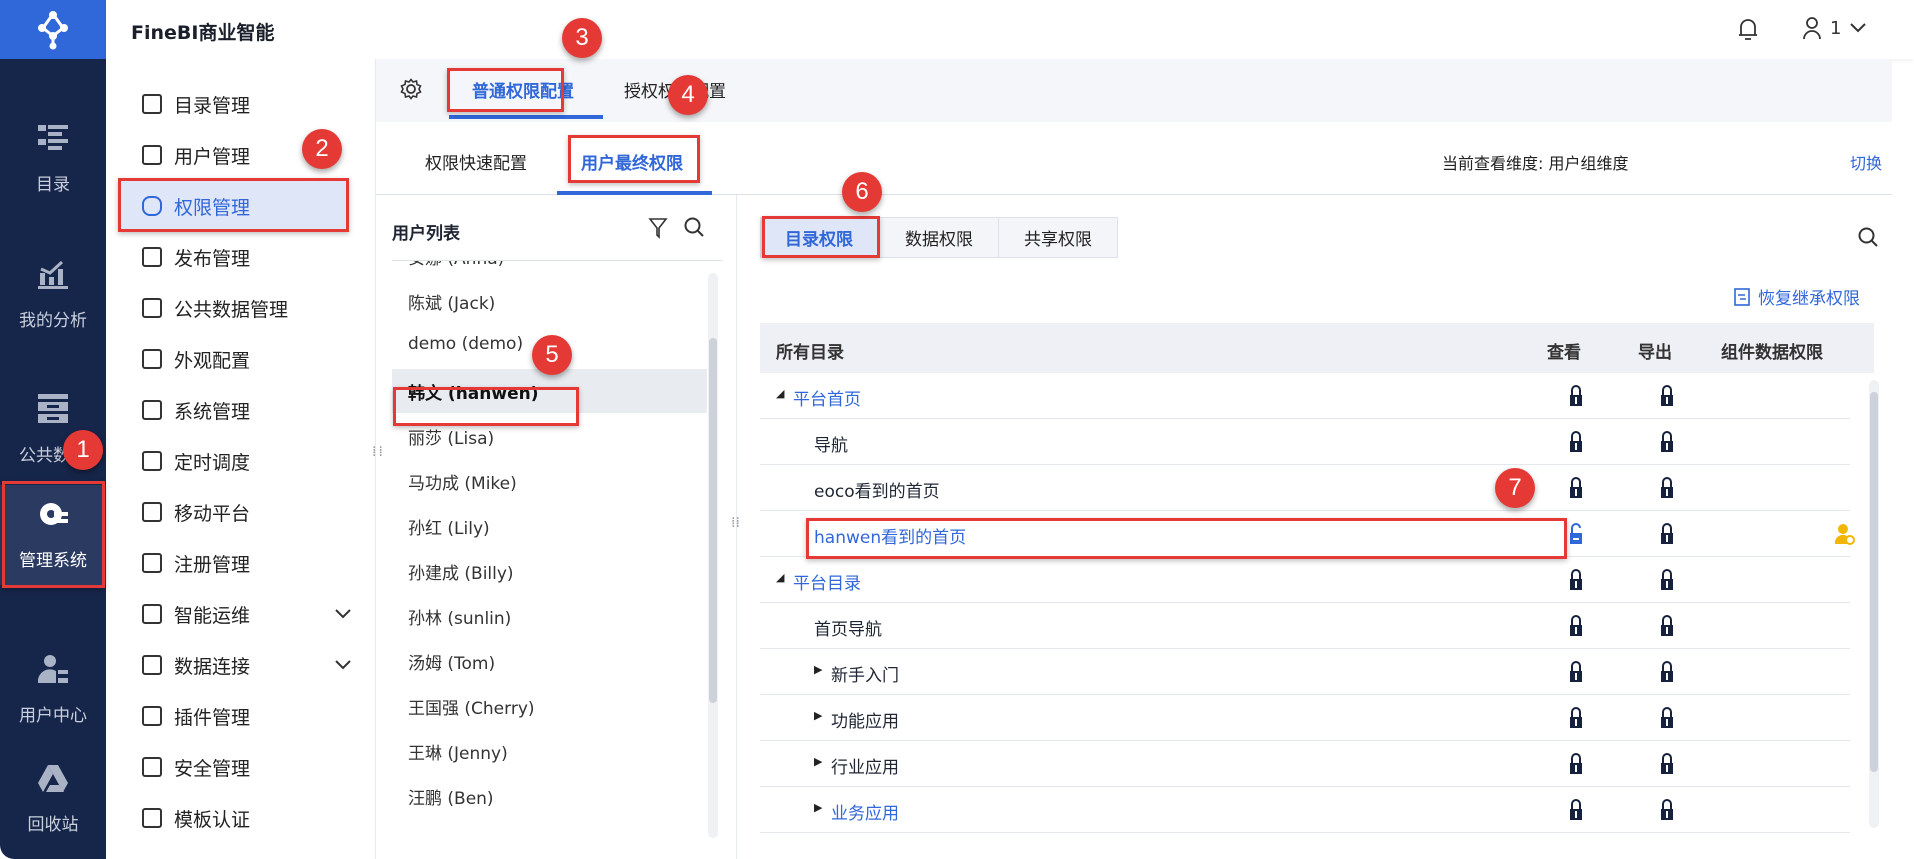 Image resolution: width=1914 pixels, height=859 pixels. I want to click on user-list-item: 安娜 (Anna), so click(456, 265).